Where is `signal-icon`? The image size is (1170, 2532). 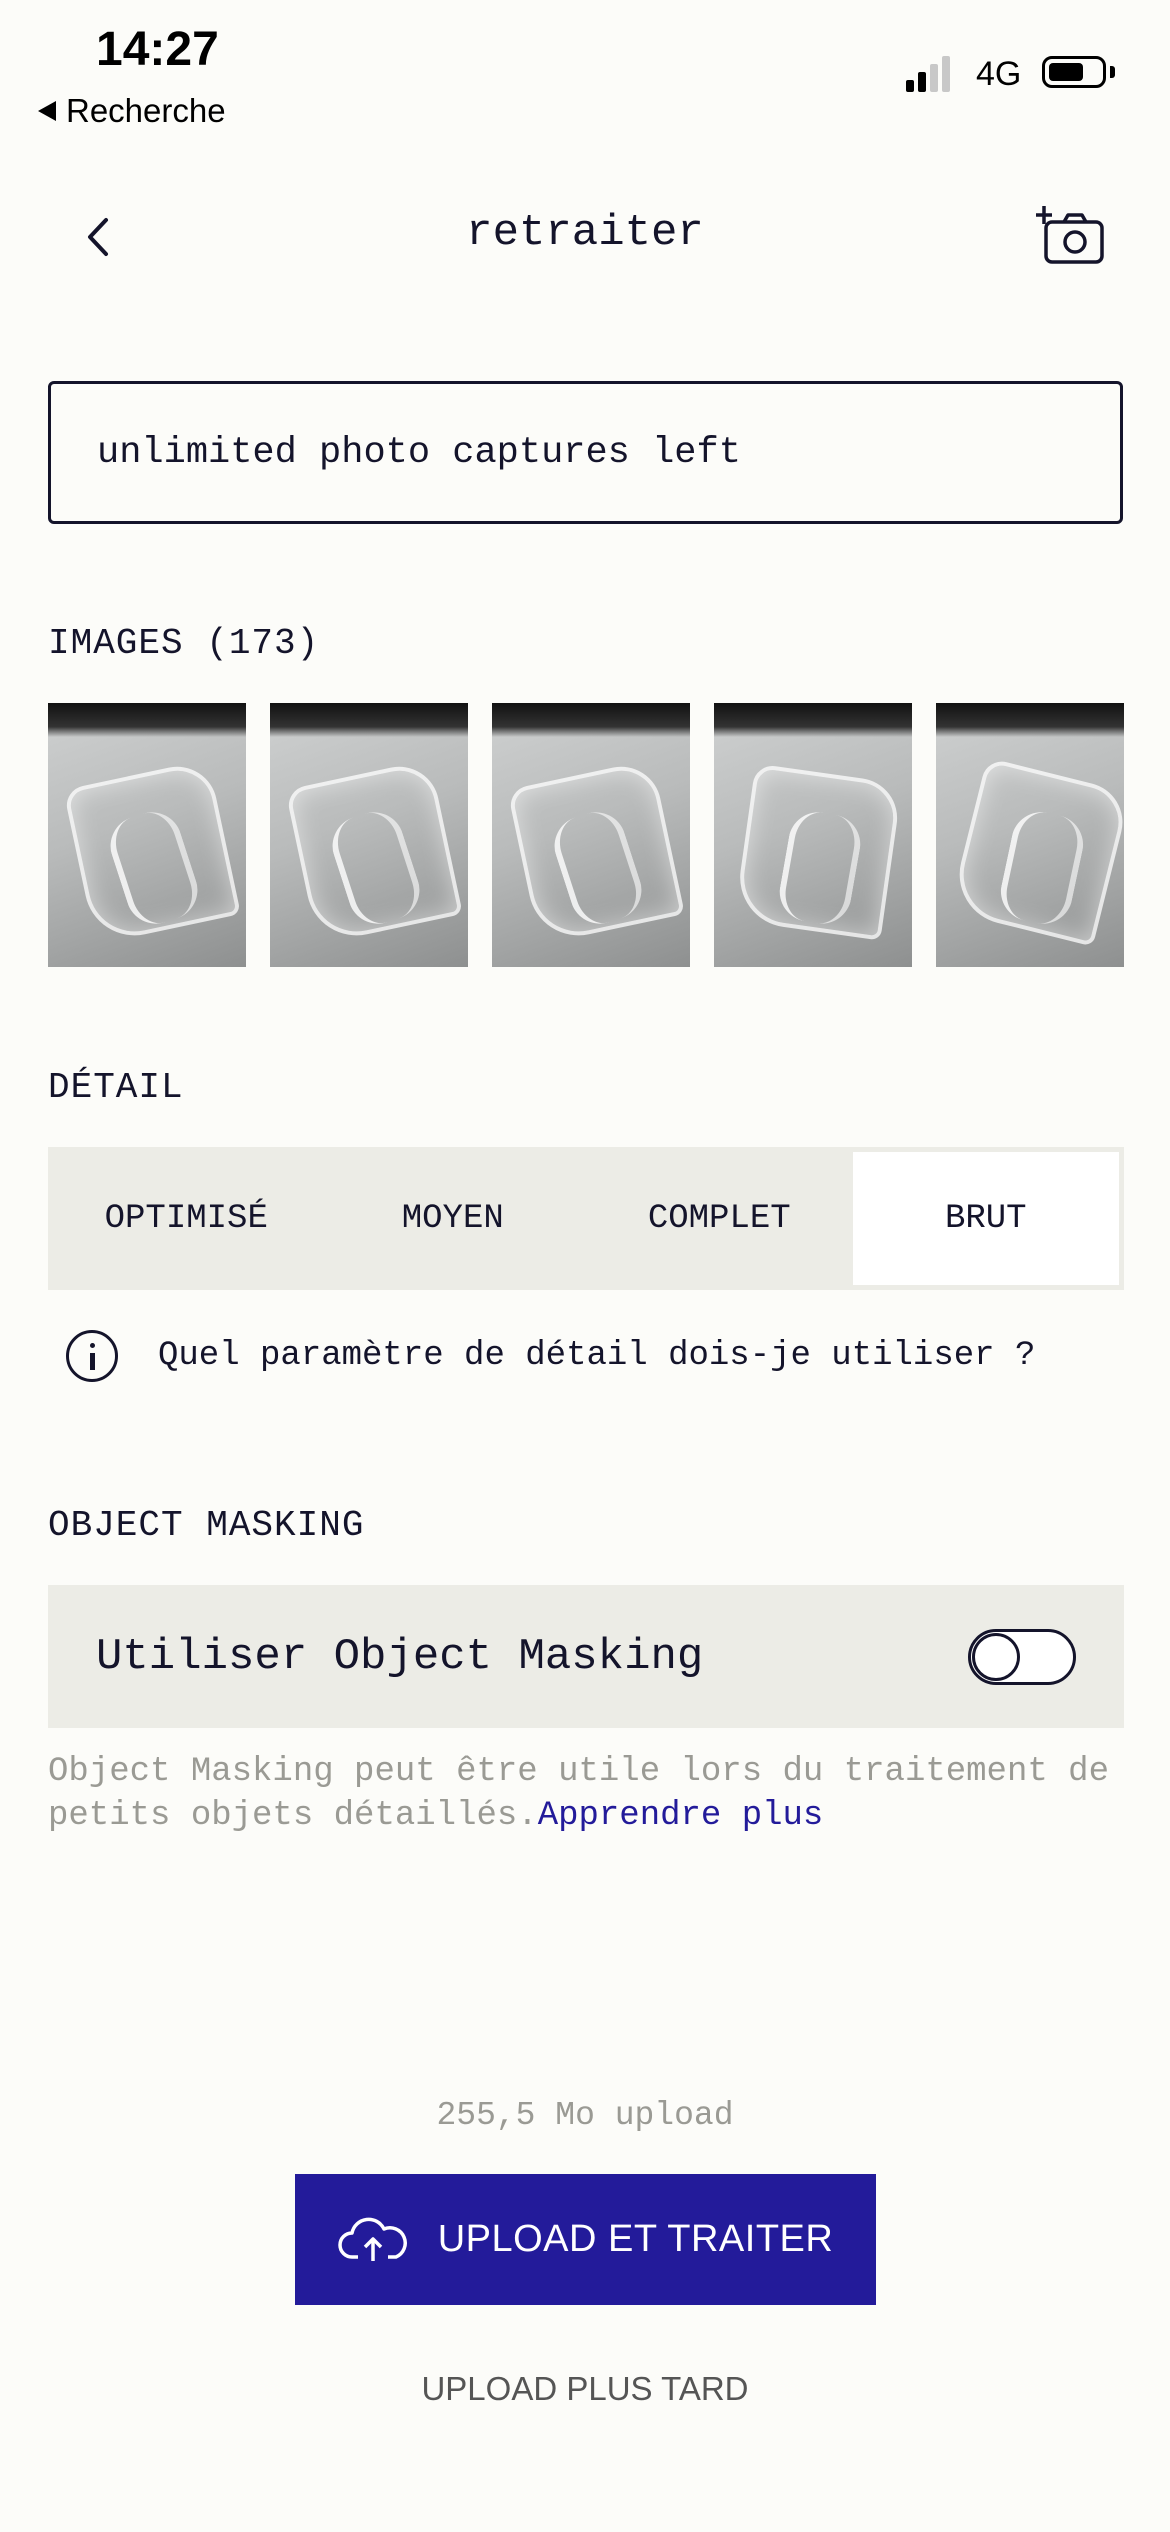 signal-icon is located at coordinates (928, 74).